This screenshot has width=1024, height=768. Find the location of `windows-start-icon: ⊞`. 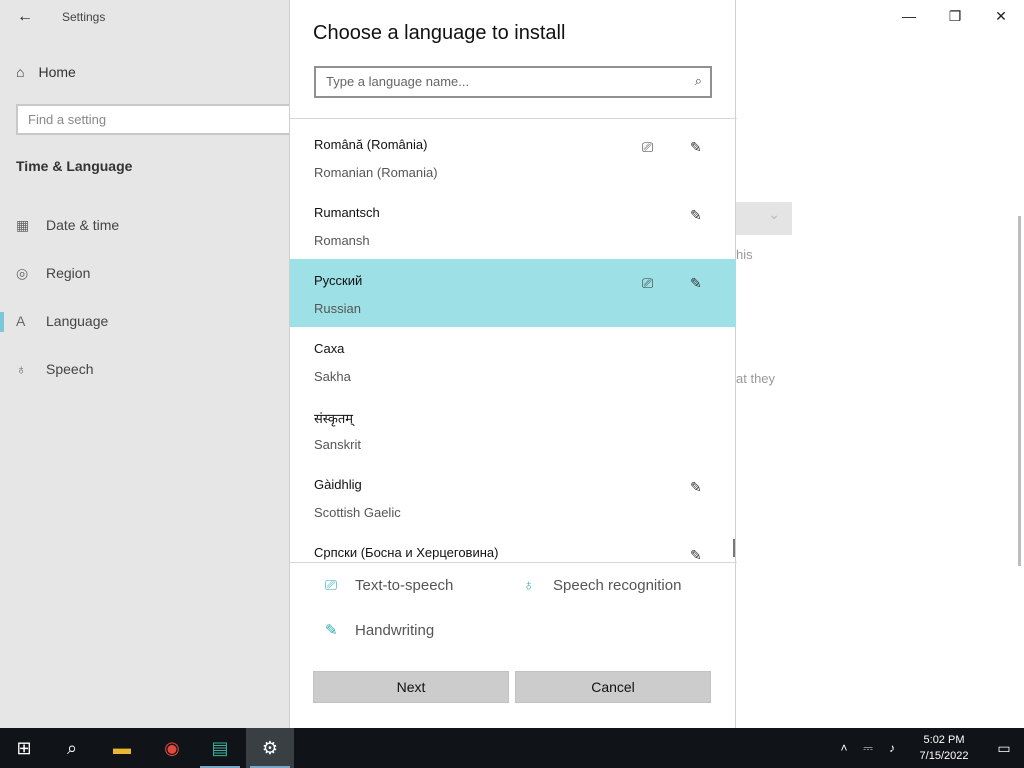

windows-start-icon: ⊞ is located at coordinates (24, 748).